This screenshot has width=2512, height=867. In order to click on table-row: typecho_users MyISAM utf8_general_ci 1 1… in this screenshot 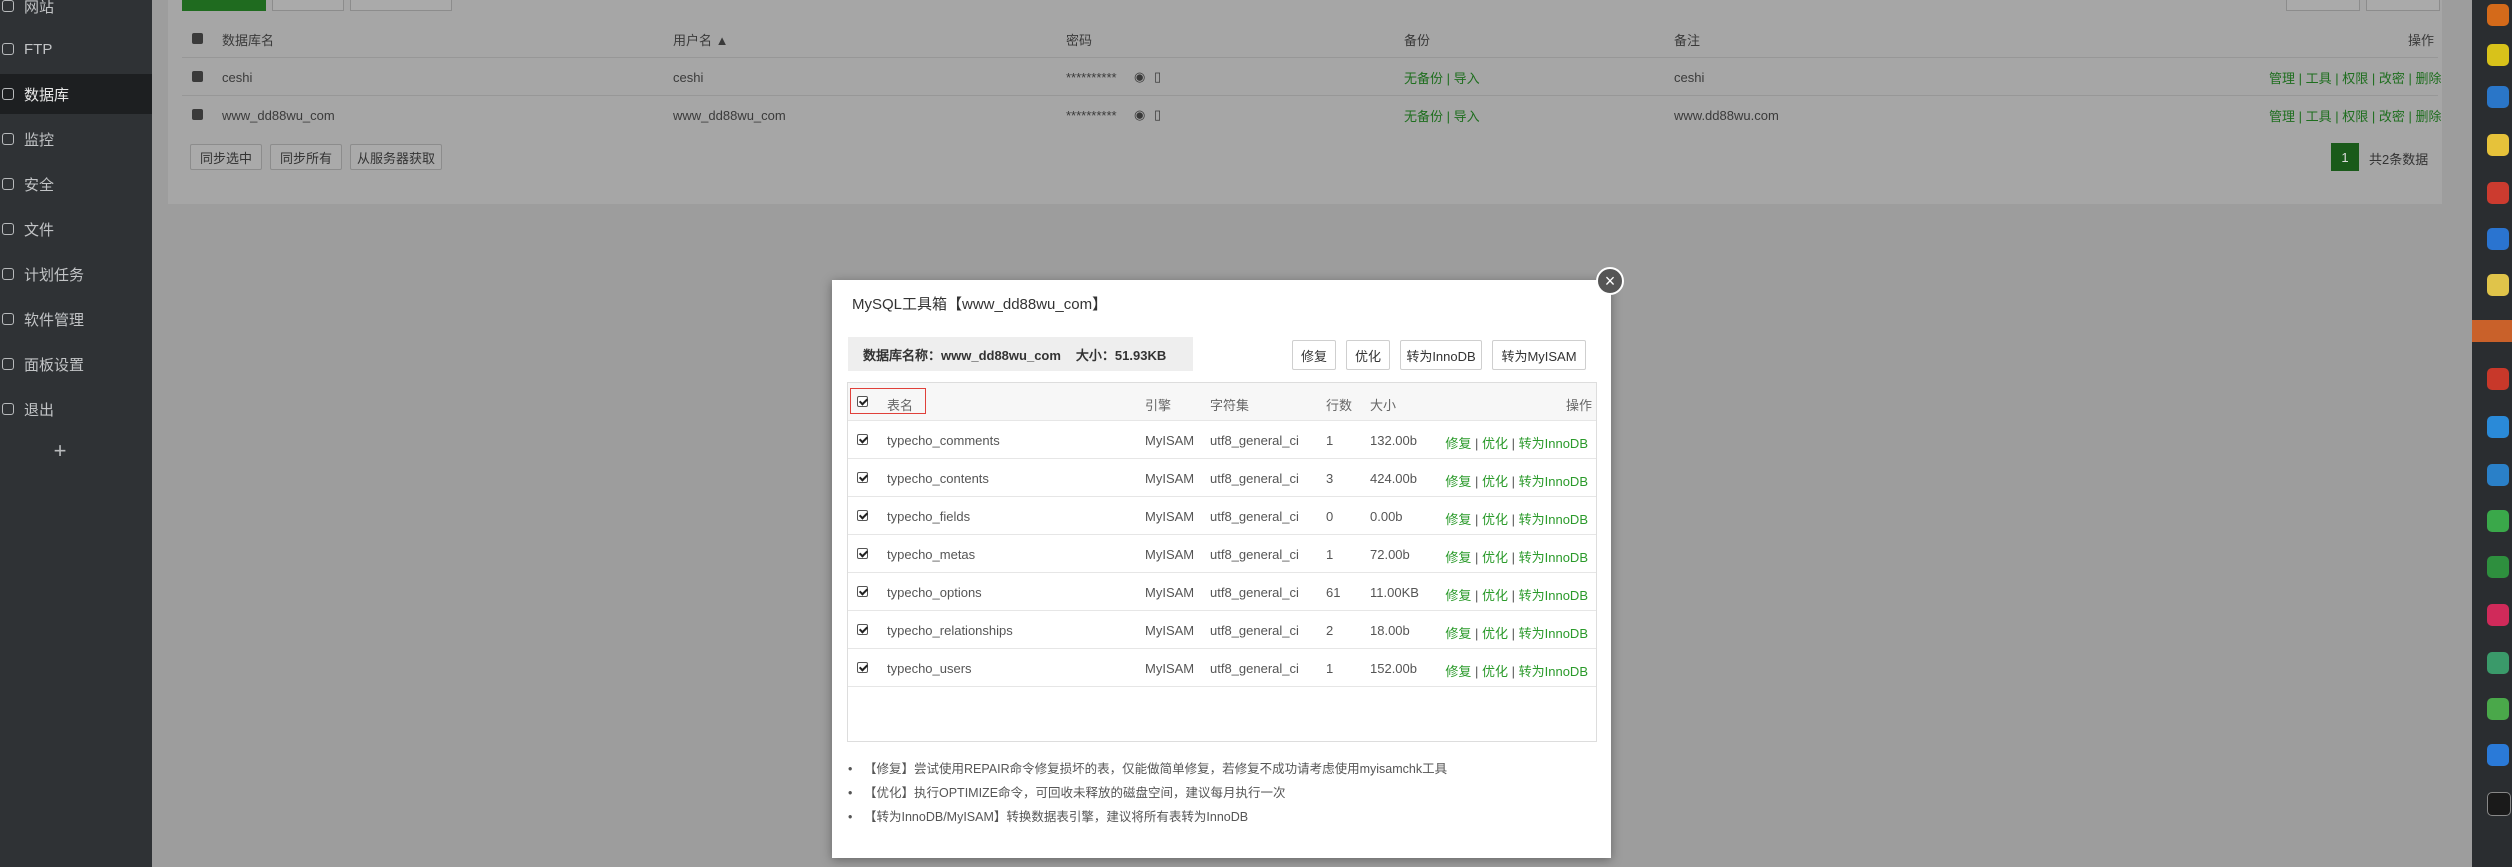, I will do `click(1222, 668)`.